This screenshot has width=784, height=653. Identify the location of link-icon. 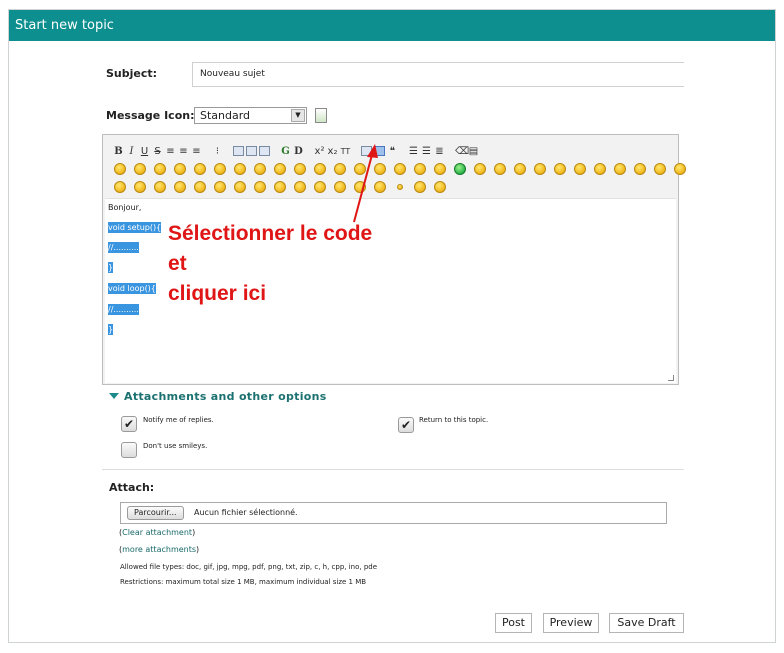
(251, 151).